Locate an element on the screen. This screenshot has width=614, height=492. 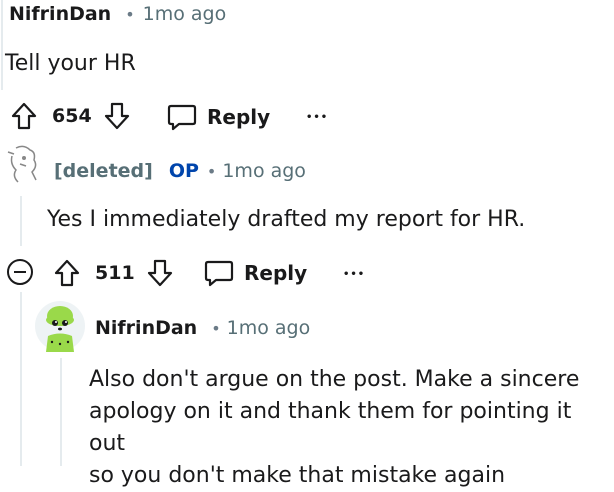
vote-count: 654 is located at coordinates (72, 116).